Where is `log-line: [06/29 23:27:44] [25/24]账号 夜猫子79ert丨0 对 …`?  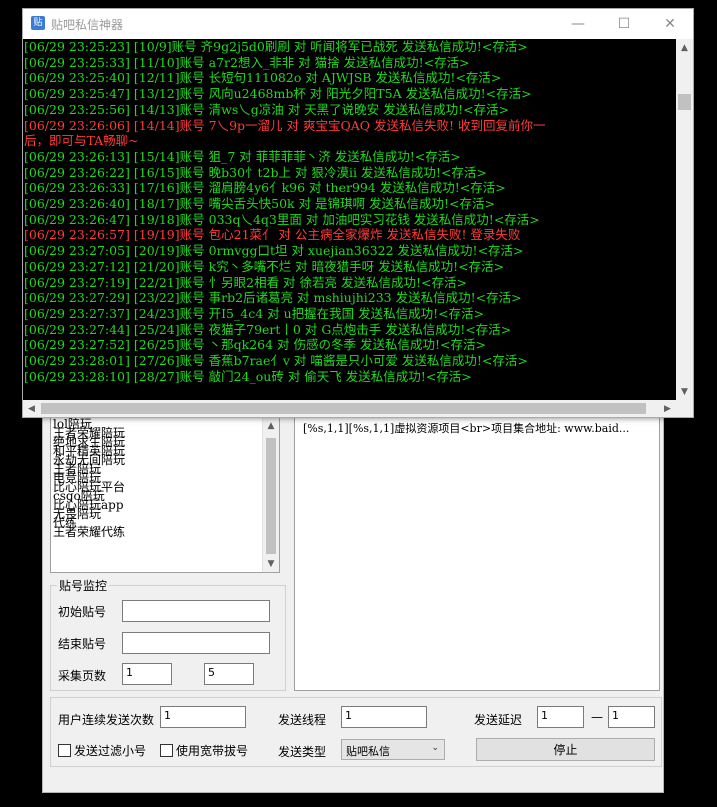 log-line: [06/29 23:27:44] [25/24]账号 夜猫子79ert丨0 对 … is located at coordinates (268, 329).